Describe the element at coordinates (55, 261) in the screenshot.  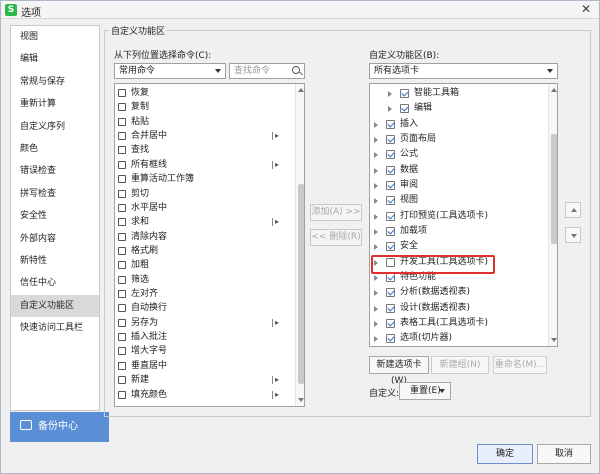
I see `sidebar-item: 新特性` at that location.